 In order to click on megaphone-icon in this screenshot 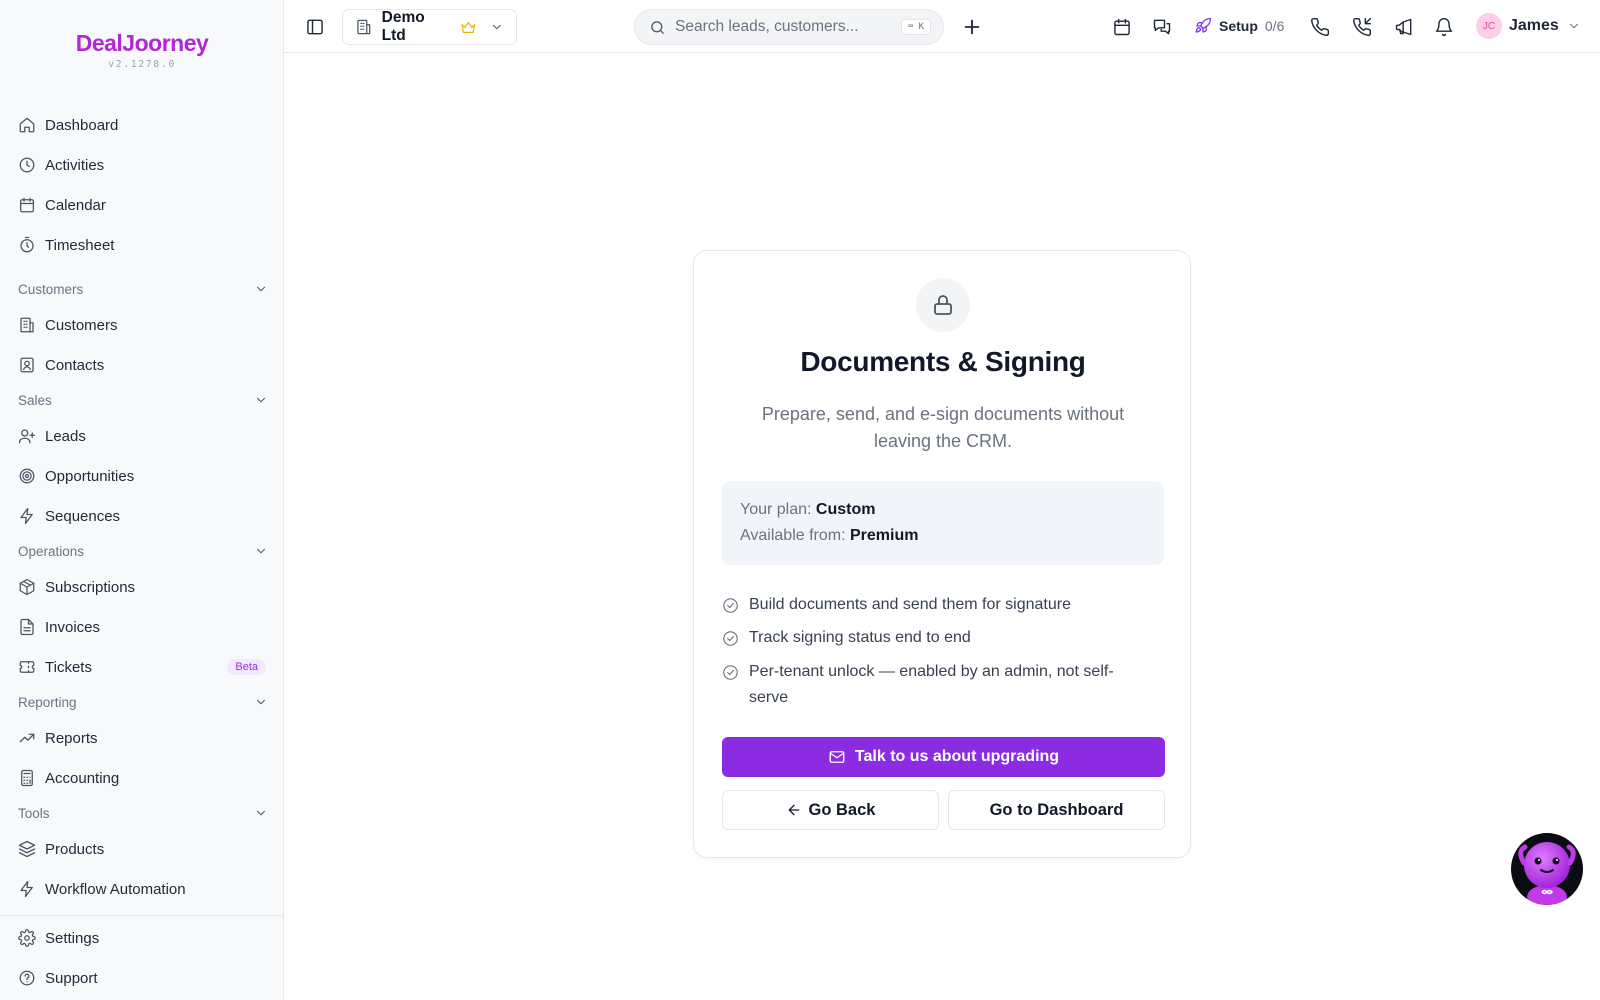, I will do `click(1403, 27)`.